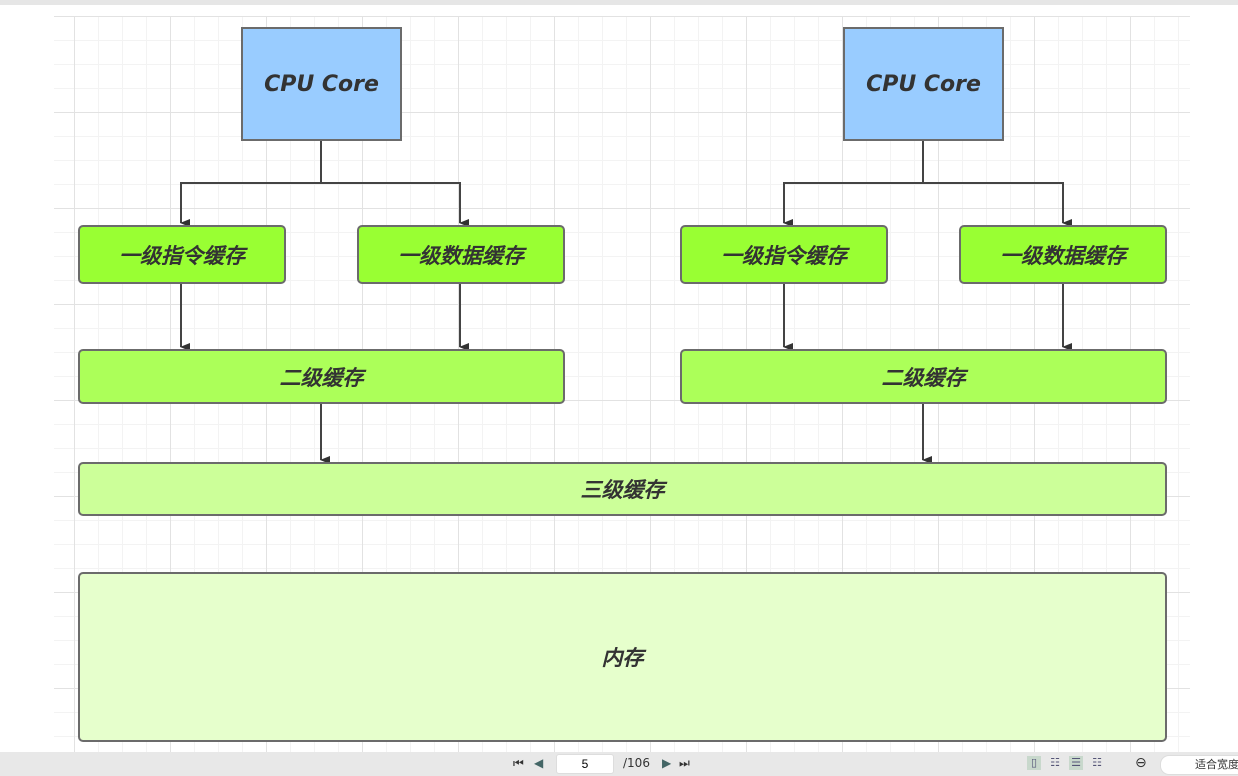 Image resolution: width=1238 pixels, height=776 pixels. Describe the element at coordinates (1055, 763) in the screenshot. I see `double-page-view-icon: ☷` at that location.